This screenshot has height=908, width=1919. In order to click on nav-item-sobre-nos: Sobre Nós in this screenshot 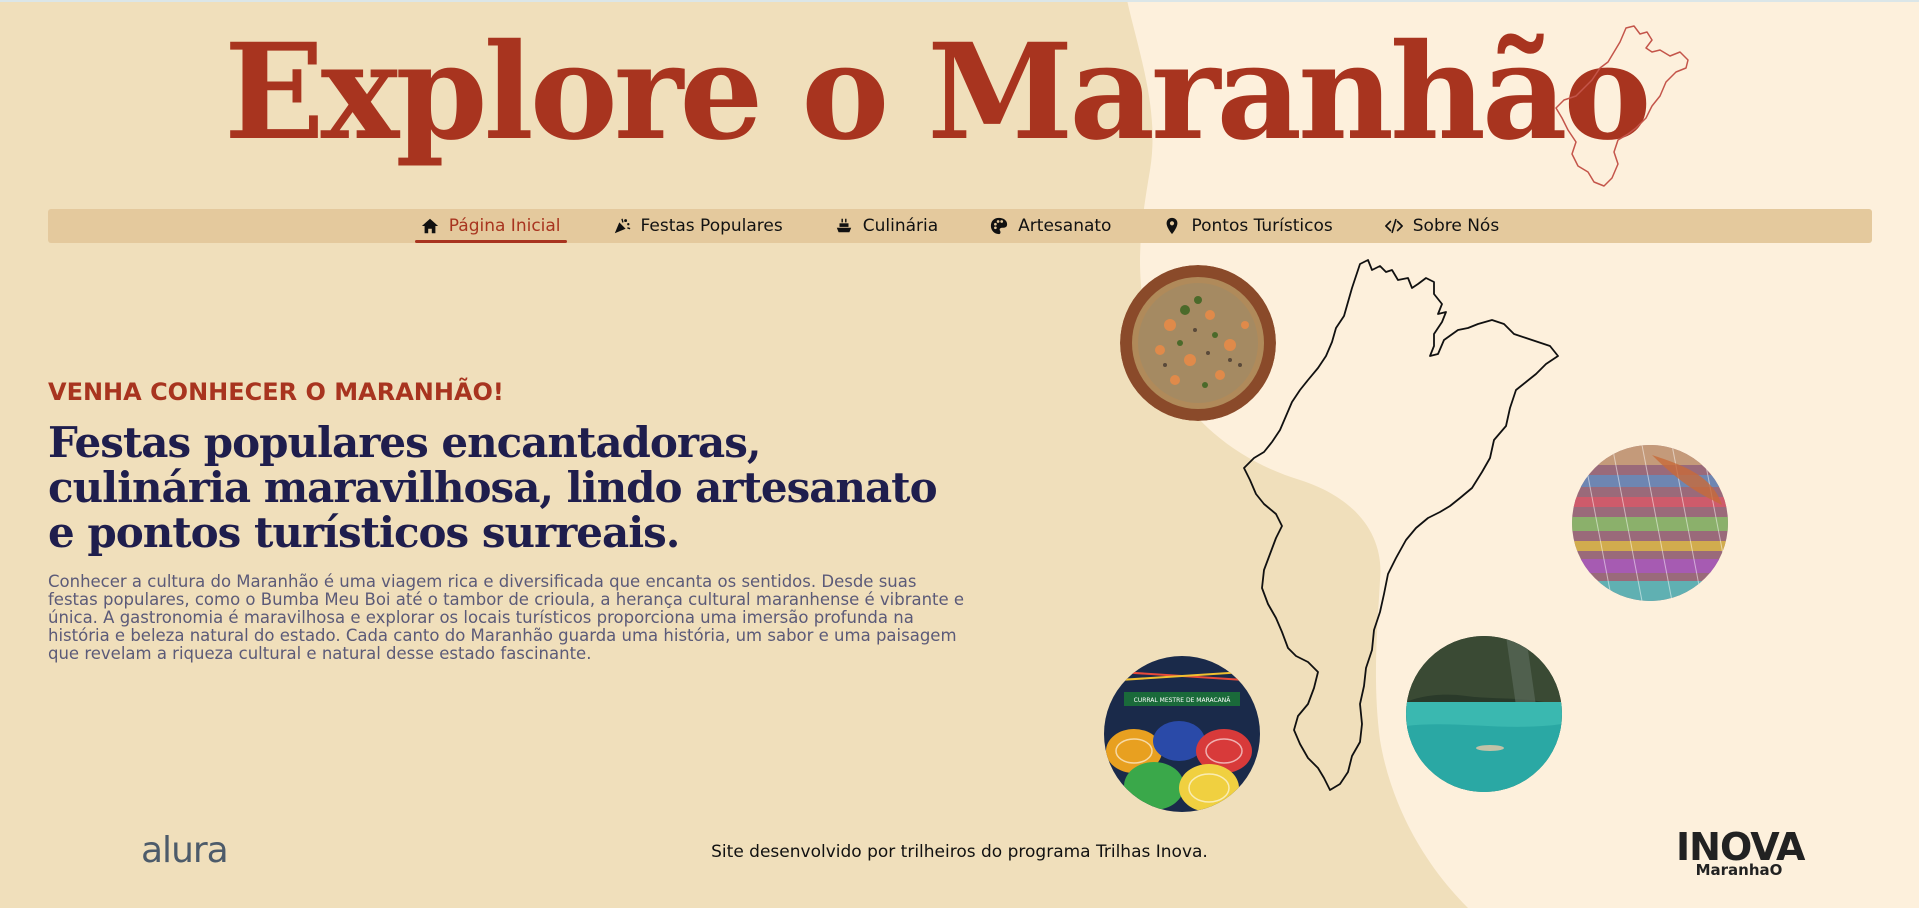, I will do `click(1442, 226)`.